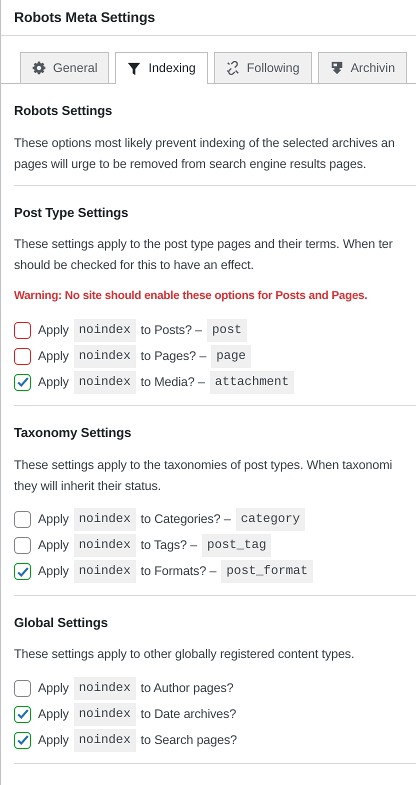  I want to click on option-label: to Date archives?, so click(188, 714).